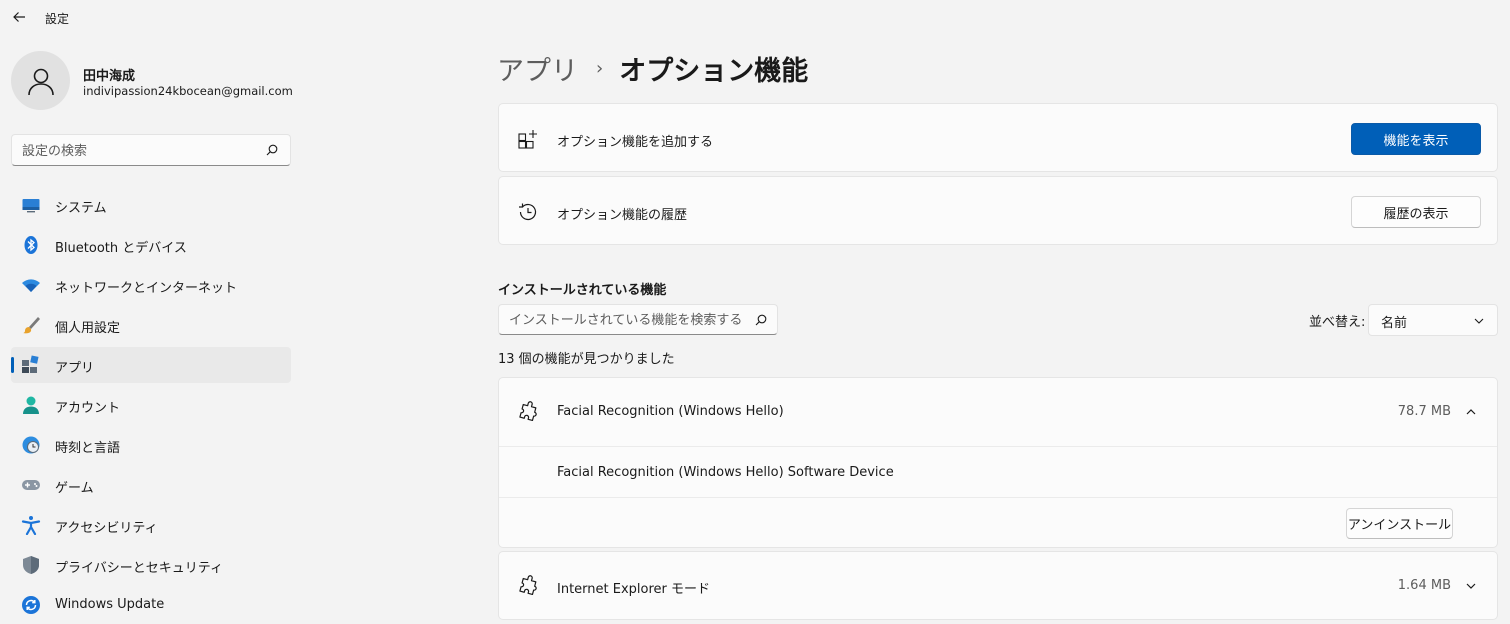 The image size is (1510, 624). What do you see at coordinates (1337, 322) in the screenshot?
I see `sort-label: 並べ替え:` at bounding box center [1337, 322].